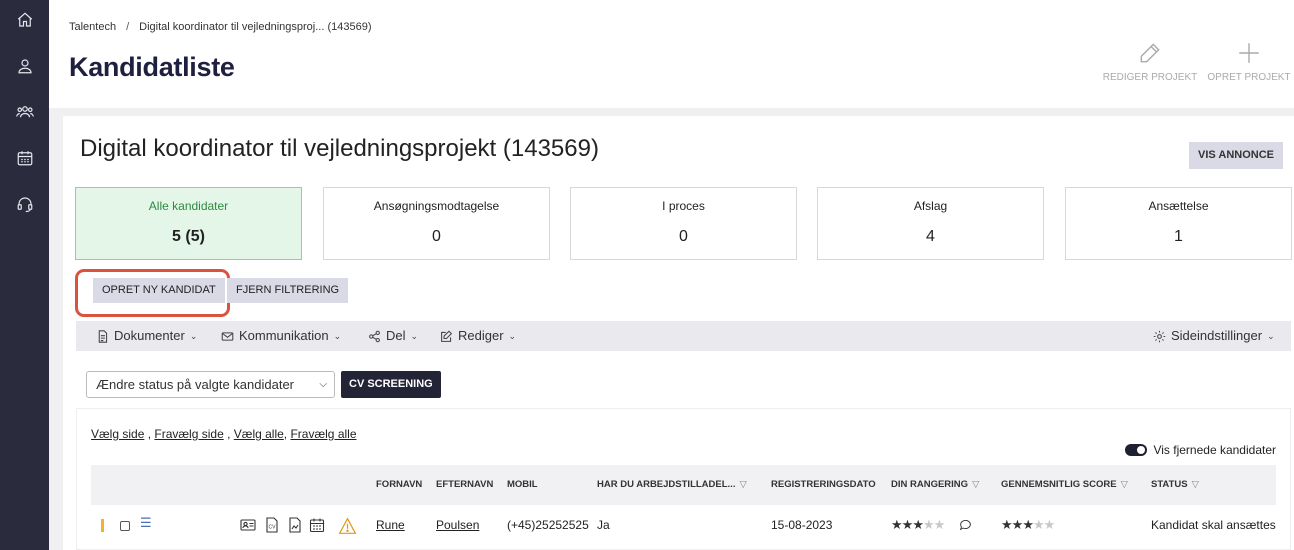 This screenshot has height=550, width=1294. What do you see at coordinates (188, 223) in the screenshot?
I see `stat-all-candidates: Alle kandidater 5 (5)` at bounding box center [188, 223].